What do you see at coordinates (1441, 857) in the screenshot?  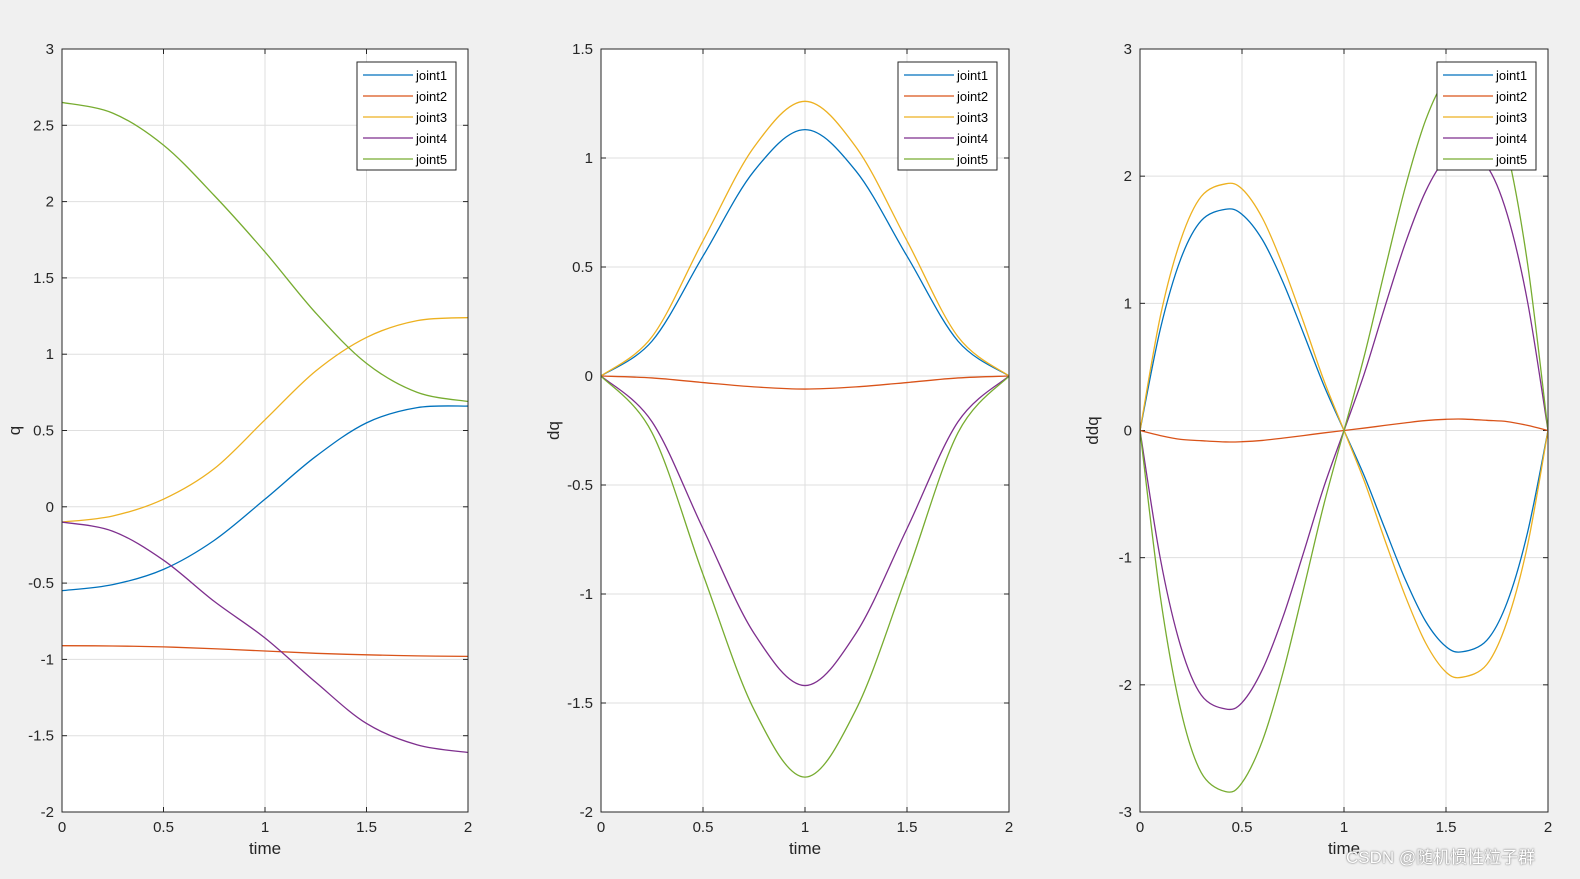 I see `watermark-text: CSDN @随机惯性粒子群` at bounding box center [1441, 857].